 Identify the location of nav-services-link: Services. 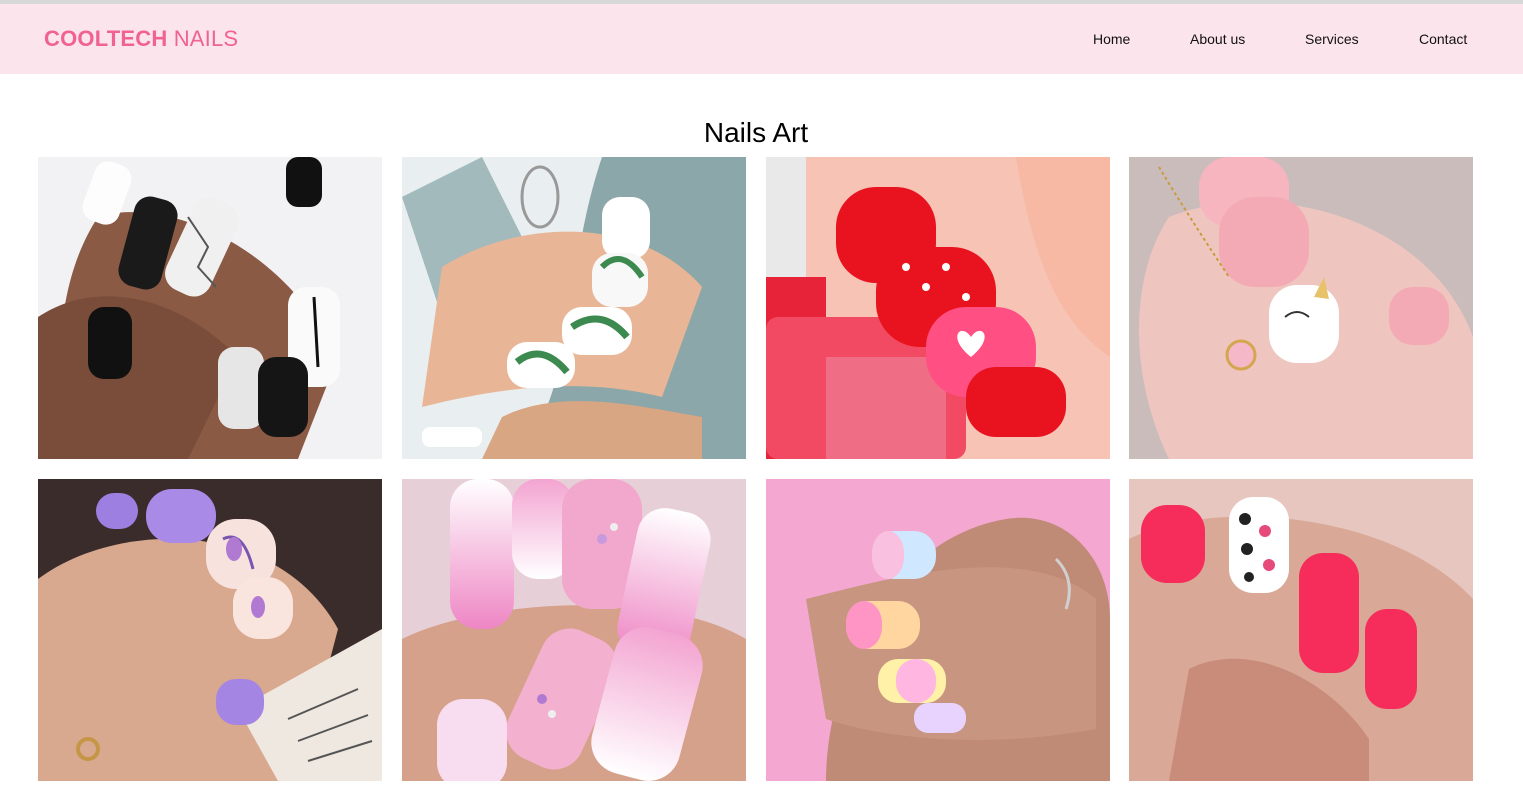
(1332, 39).